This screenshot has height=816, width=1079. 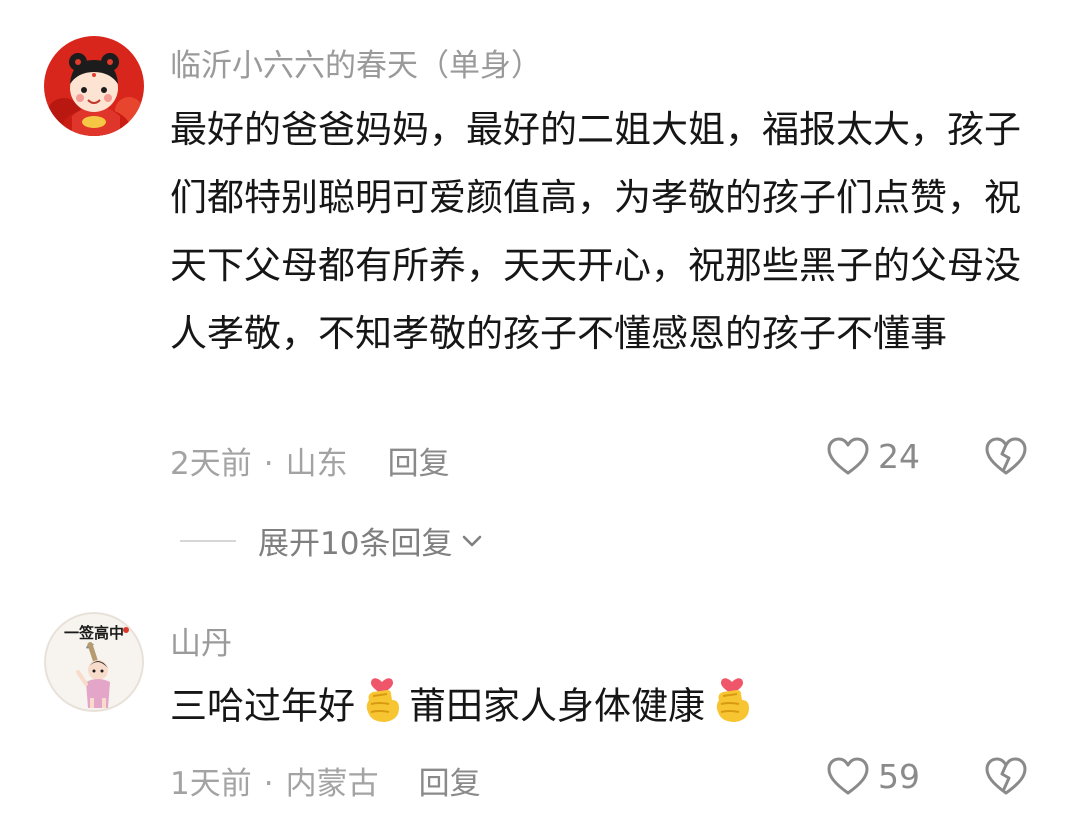 What do you see at coordinates (211, 784) in the screenshot?
I see `comment-time: 1天前` at bounding box center [211, 784].